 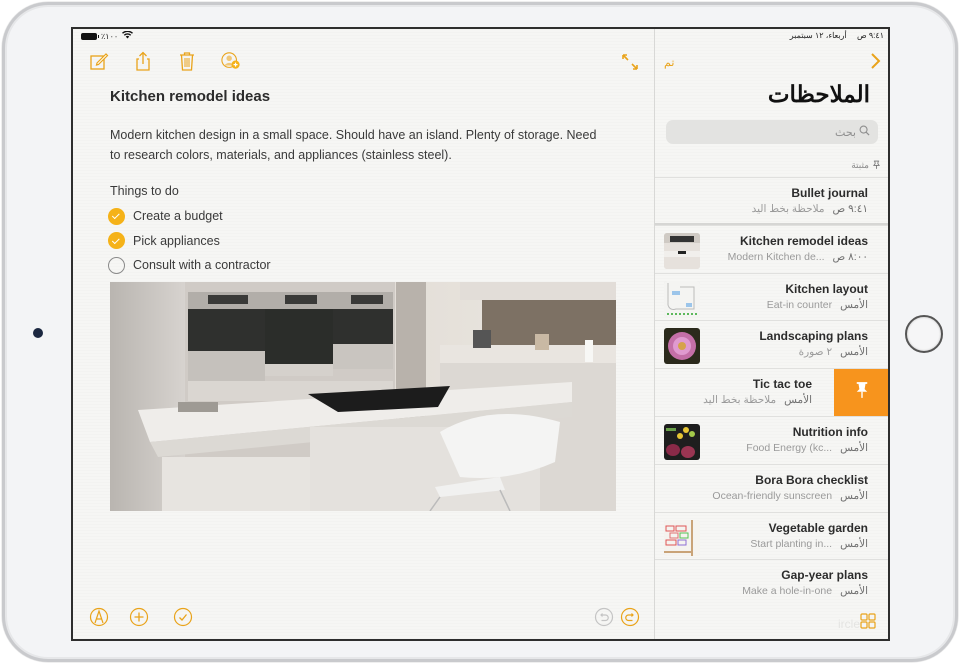 What do you see at coordinates (183, 617) in the screenshot?
I see `checklist-icon` at bounding box center [183, 617].